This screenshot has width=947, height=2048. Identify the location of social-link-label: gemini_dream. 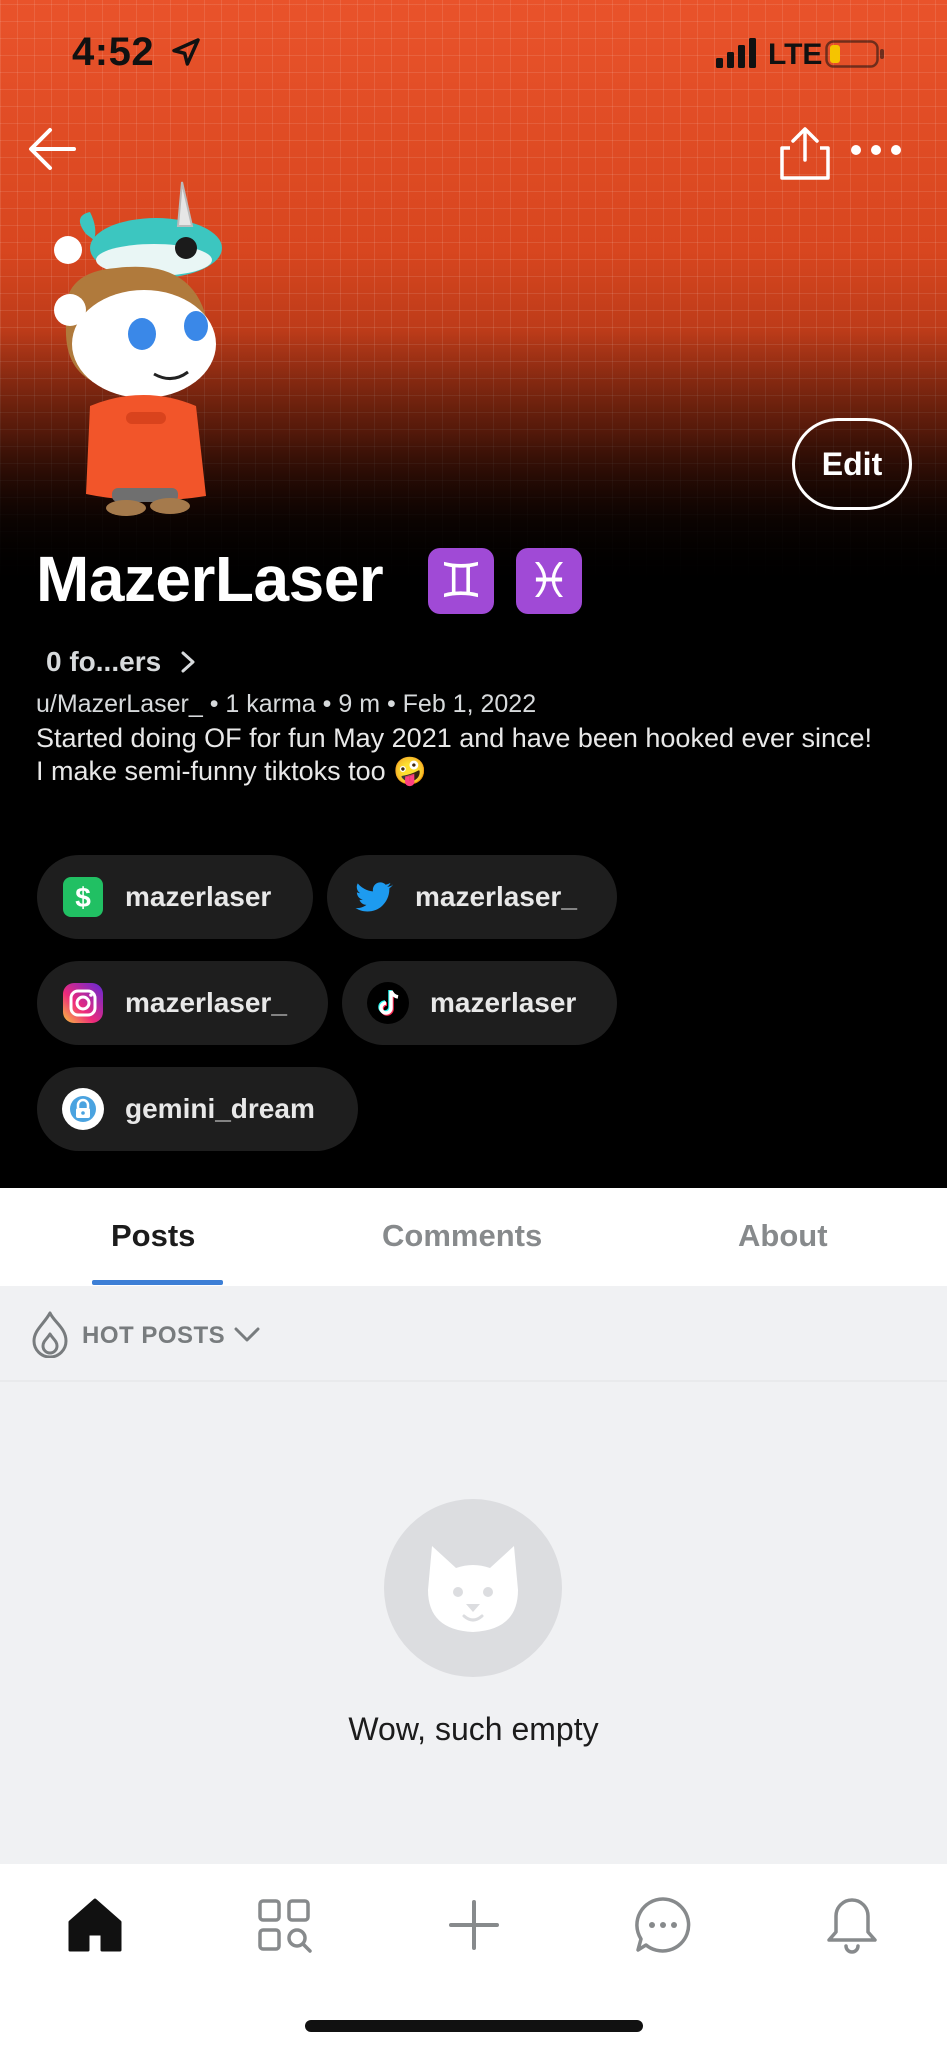
(220, 1108).